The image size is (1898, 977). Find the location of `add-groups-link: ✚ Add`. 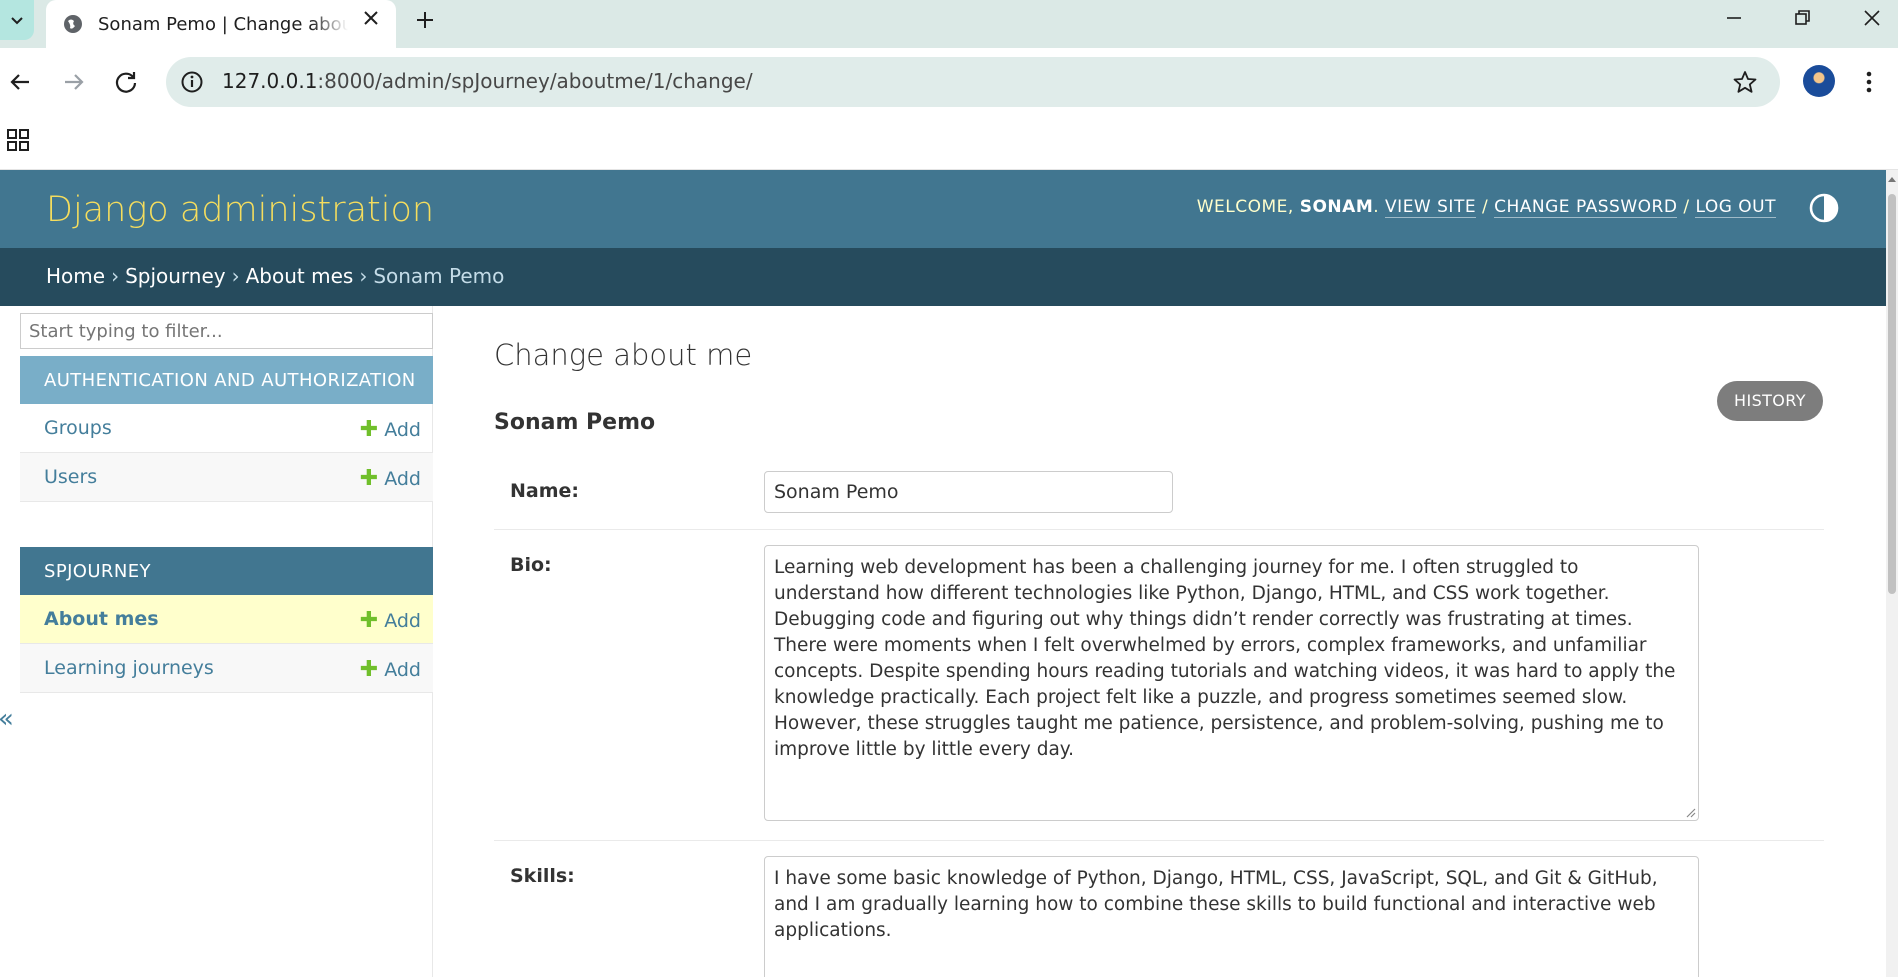

add-groups-link: ✚ Add is located at coordinates (390, 429).